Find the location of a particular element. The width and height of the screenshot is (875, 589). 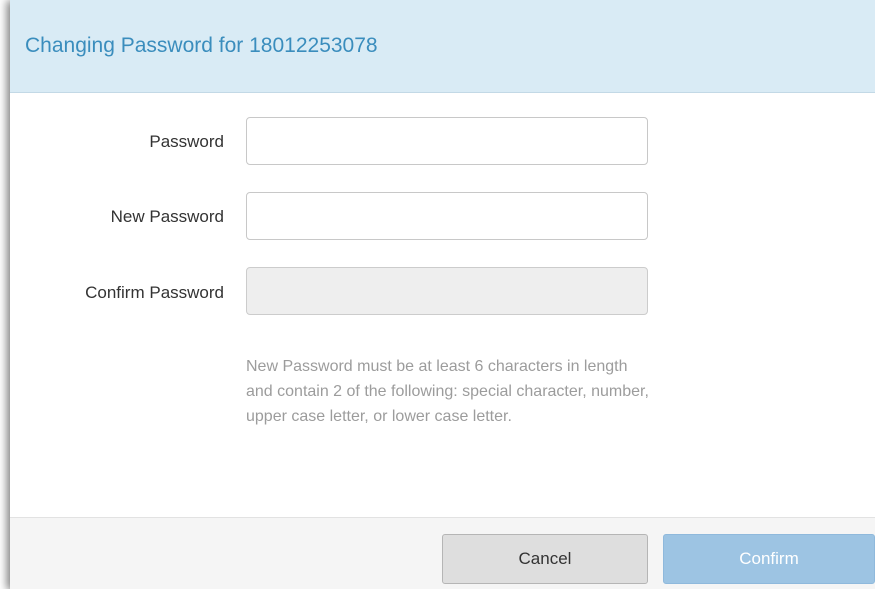

dialog-footer: Cancel Confirm is located at coordinates (442, 553).